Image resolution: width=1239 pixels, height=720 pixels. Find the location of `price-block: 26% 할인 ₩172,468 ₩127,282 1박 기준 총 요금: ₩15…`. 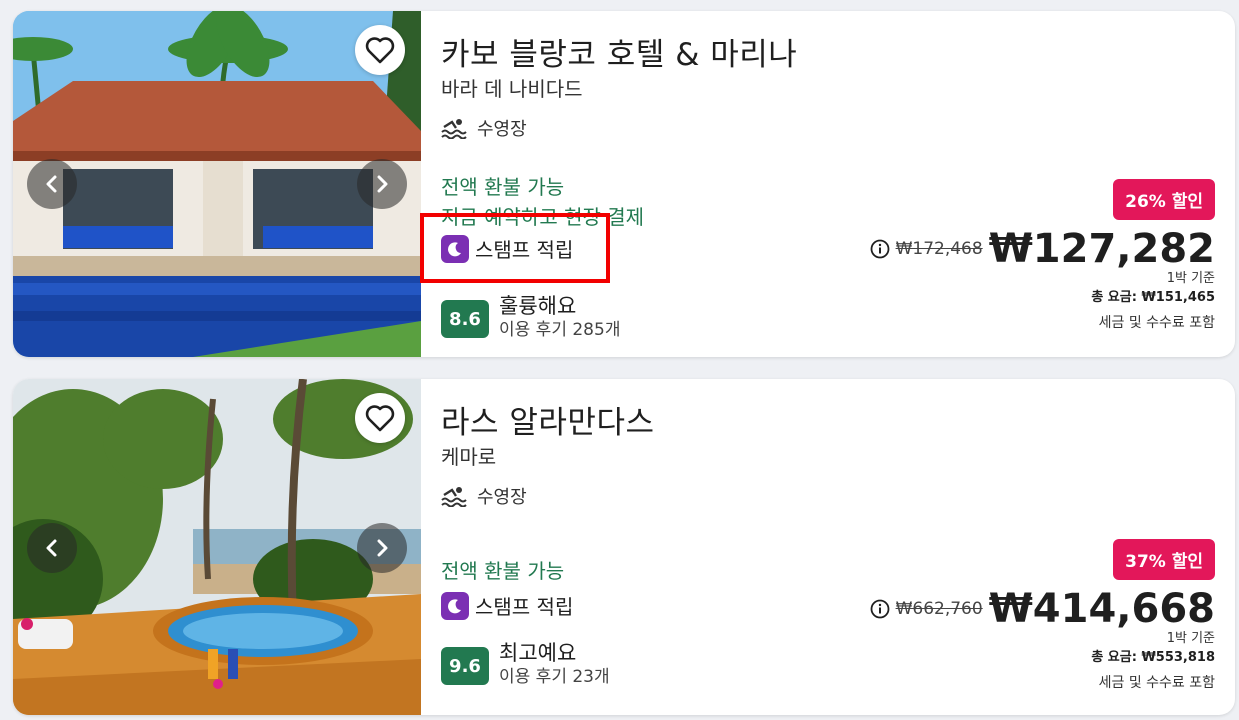

price-block: 26% 할인 ₩172,468 ₩127,282 1박 기준 총 요금: ₩15… is located at coordinates (1042, 257).